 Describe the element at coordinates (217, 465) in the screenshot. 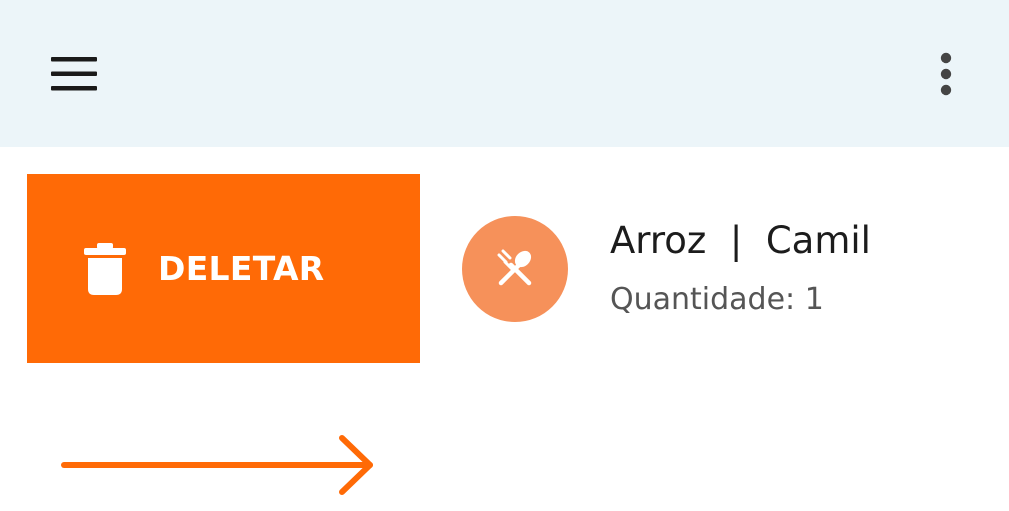

I see `arrow-right-icon` at that location.